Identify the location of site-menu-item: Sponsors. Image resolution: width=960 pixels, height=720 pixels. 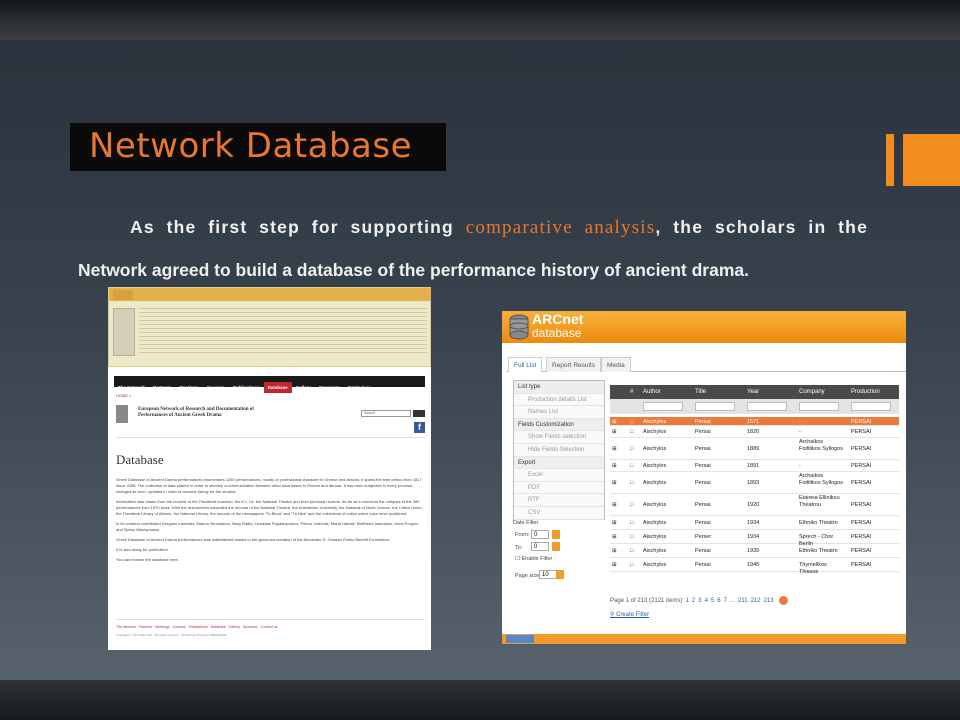
(329, 386).